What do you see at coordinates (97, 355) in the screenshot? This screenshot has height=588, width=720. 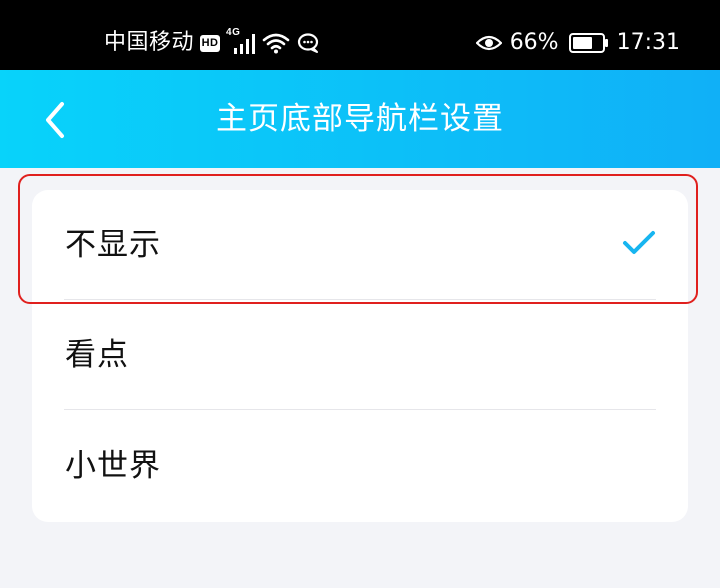 I see `option-label: 看点` at bounding box center [97, 355].